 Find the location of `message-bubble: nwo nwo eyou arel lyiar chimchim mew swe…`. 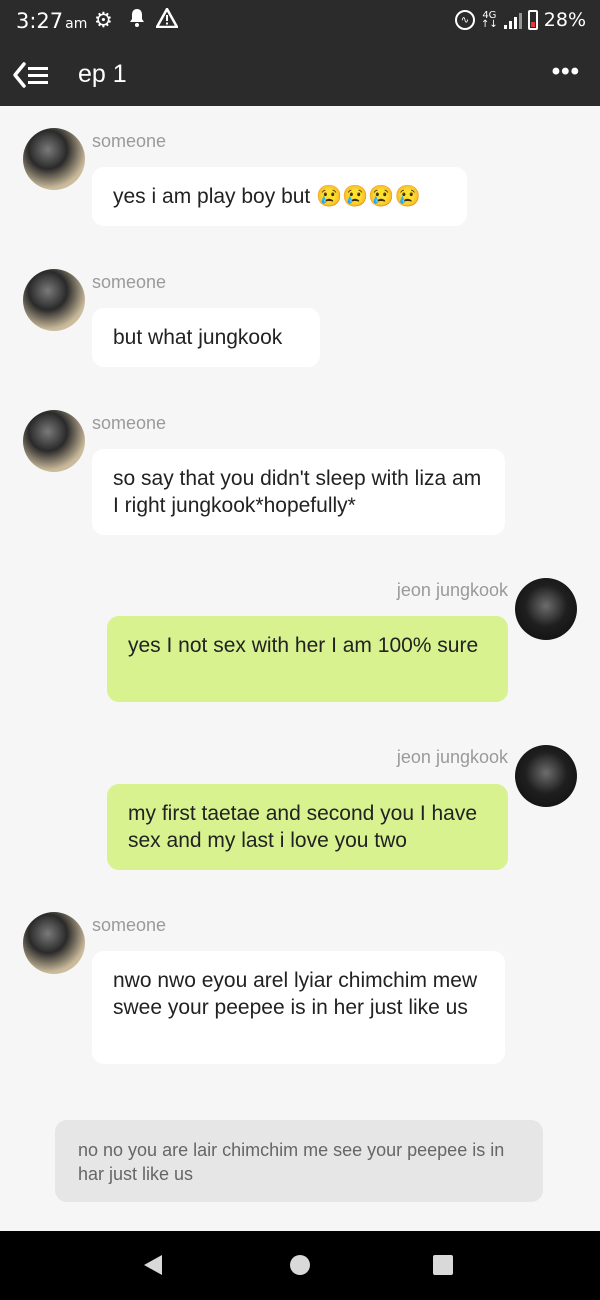

message-bubble: nwo nwo eyou arel lyiar chimchim mew swe… is located at coordinates (298, 1007).